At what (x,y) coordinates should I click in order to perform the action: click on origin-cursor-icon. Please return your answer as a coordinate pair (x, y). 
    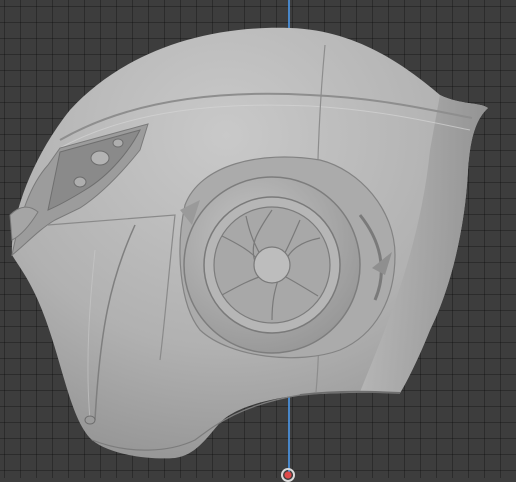
    Looking at the image, I should click on (288, 475).